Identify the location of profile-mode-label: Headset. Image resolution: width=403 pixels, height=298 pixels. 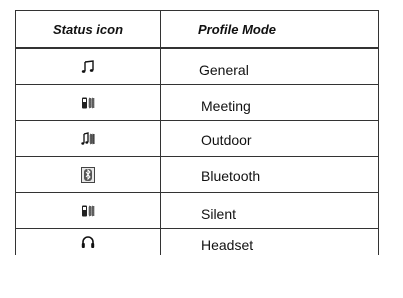
(227, 244).